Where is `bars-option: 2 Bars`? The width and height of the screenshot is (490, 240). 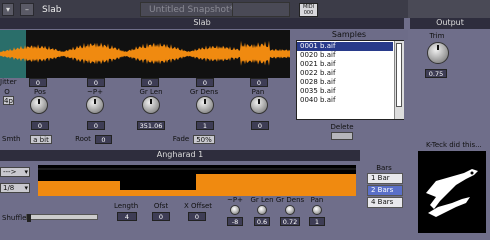 bars-option: 2 Bars is located at coordinates (385, 190).